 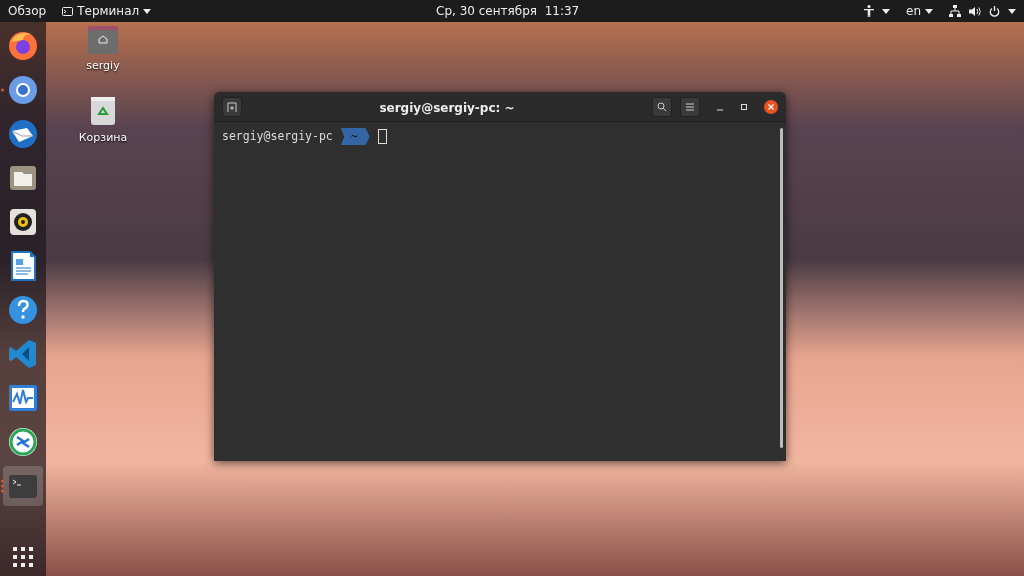 I want to click on close-button, so click(x=771, y=106).